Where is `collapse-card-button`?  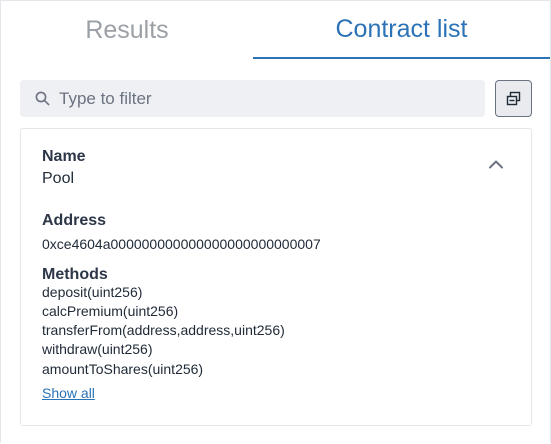 collapse-card-button is located at coordinates (496, 165).